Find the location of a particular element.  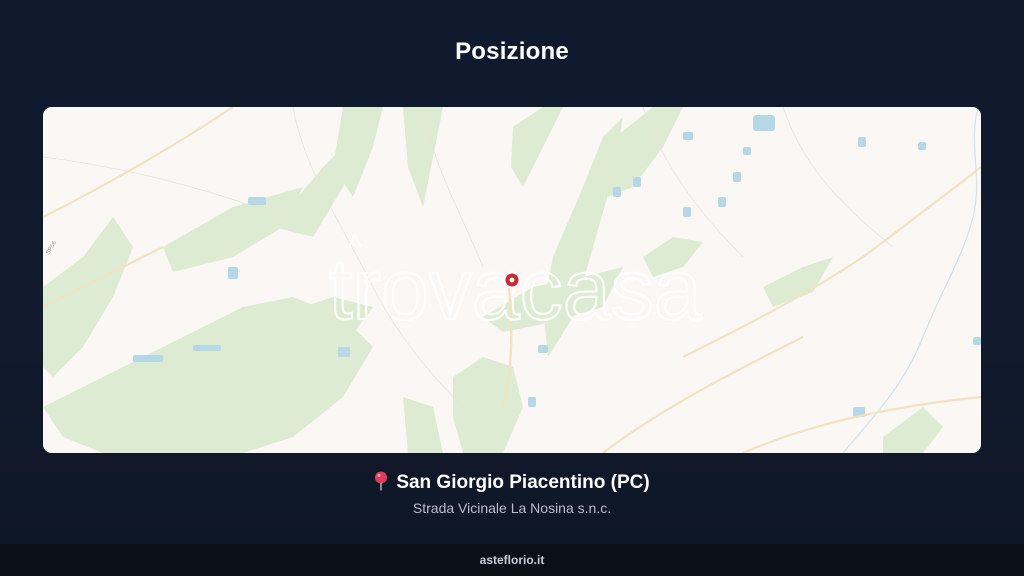

location-marker-icon is located at coordinates (512, 280).